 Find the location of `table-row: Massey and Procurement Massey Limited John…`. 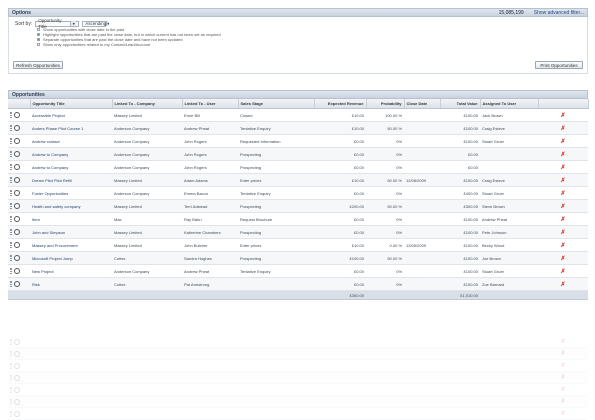

table-row: Massey and Procurement Massey Limited John… is located at coordinates (298, 245).